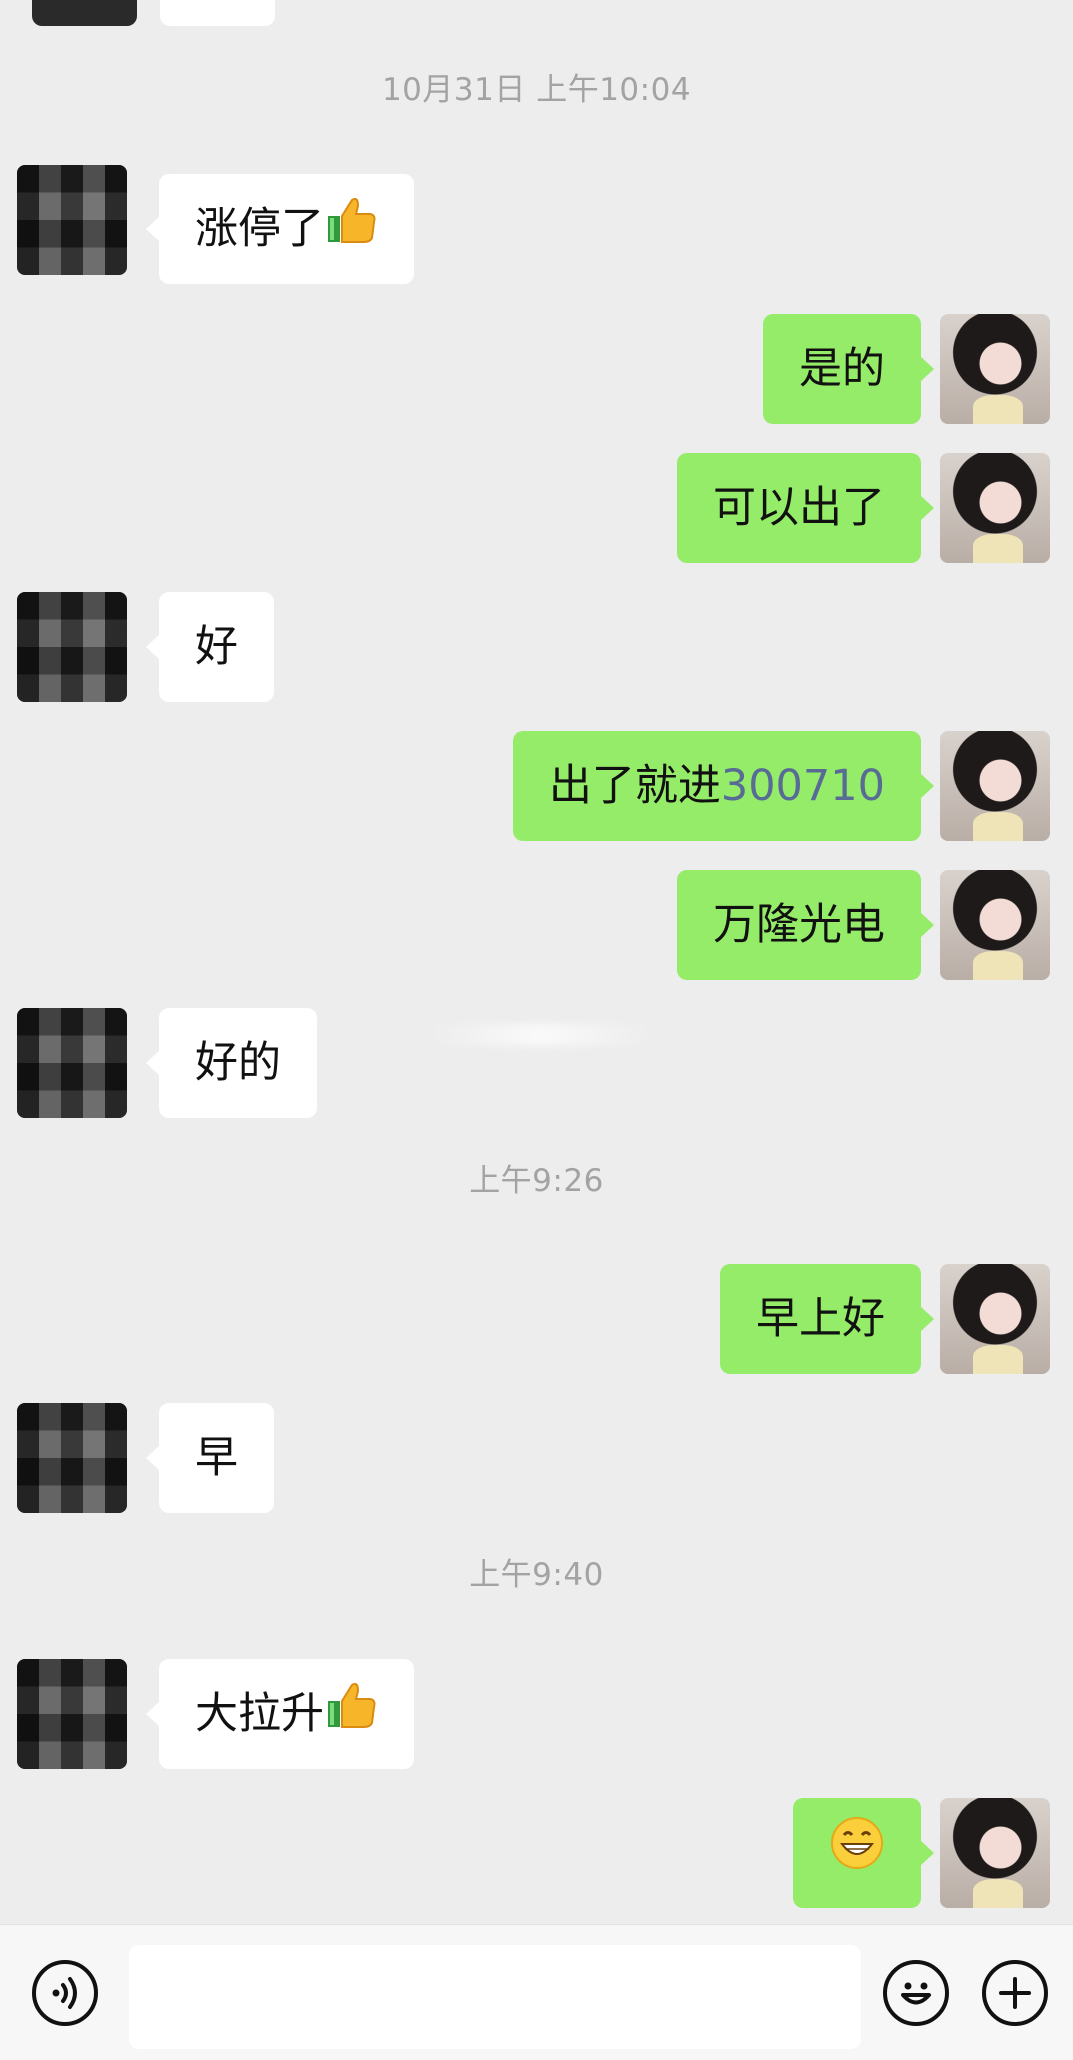 The height and width of the screenshot is (2060, 1073). I want to click on message-bubble-incoming: 大拉升, so click(280, 1715).